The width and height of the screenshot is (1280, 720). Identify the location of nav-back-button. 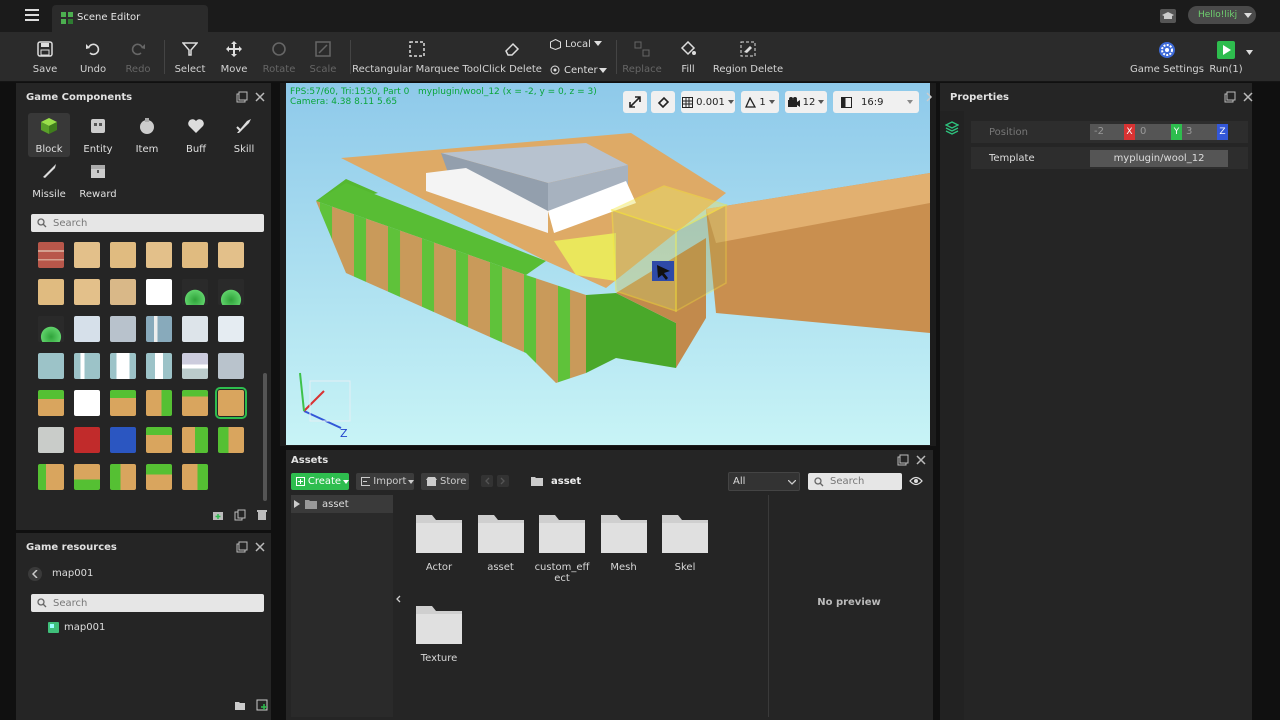
(487, 481).